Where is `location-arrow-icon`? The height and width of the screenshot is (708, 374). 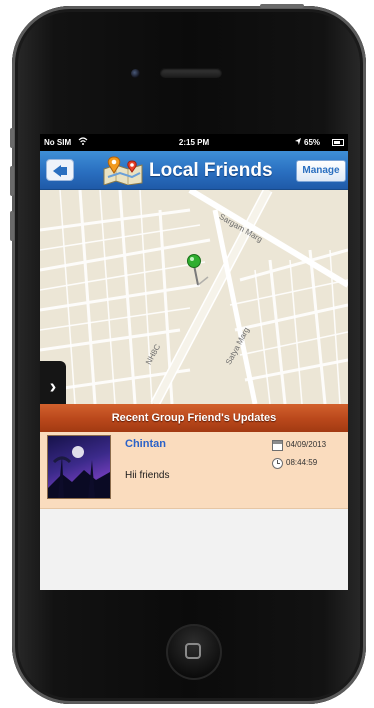
location-arrow-icon is located at coordinates (298, 142).